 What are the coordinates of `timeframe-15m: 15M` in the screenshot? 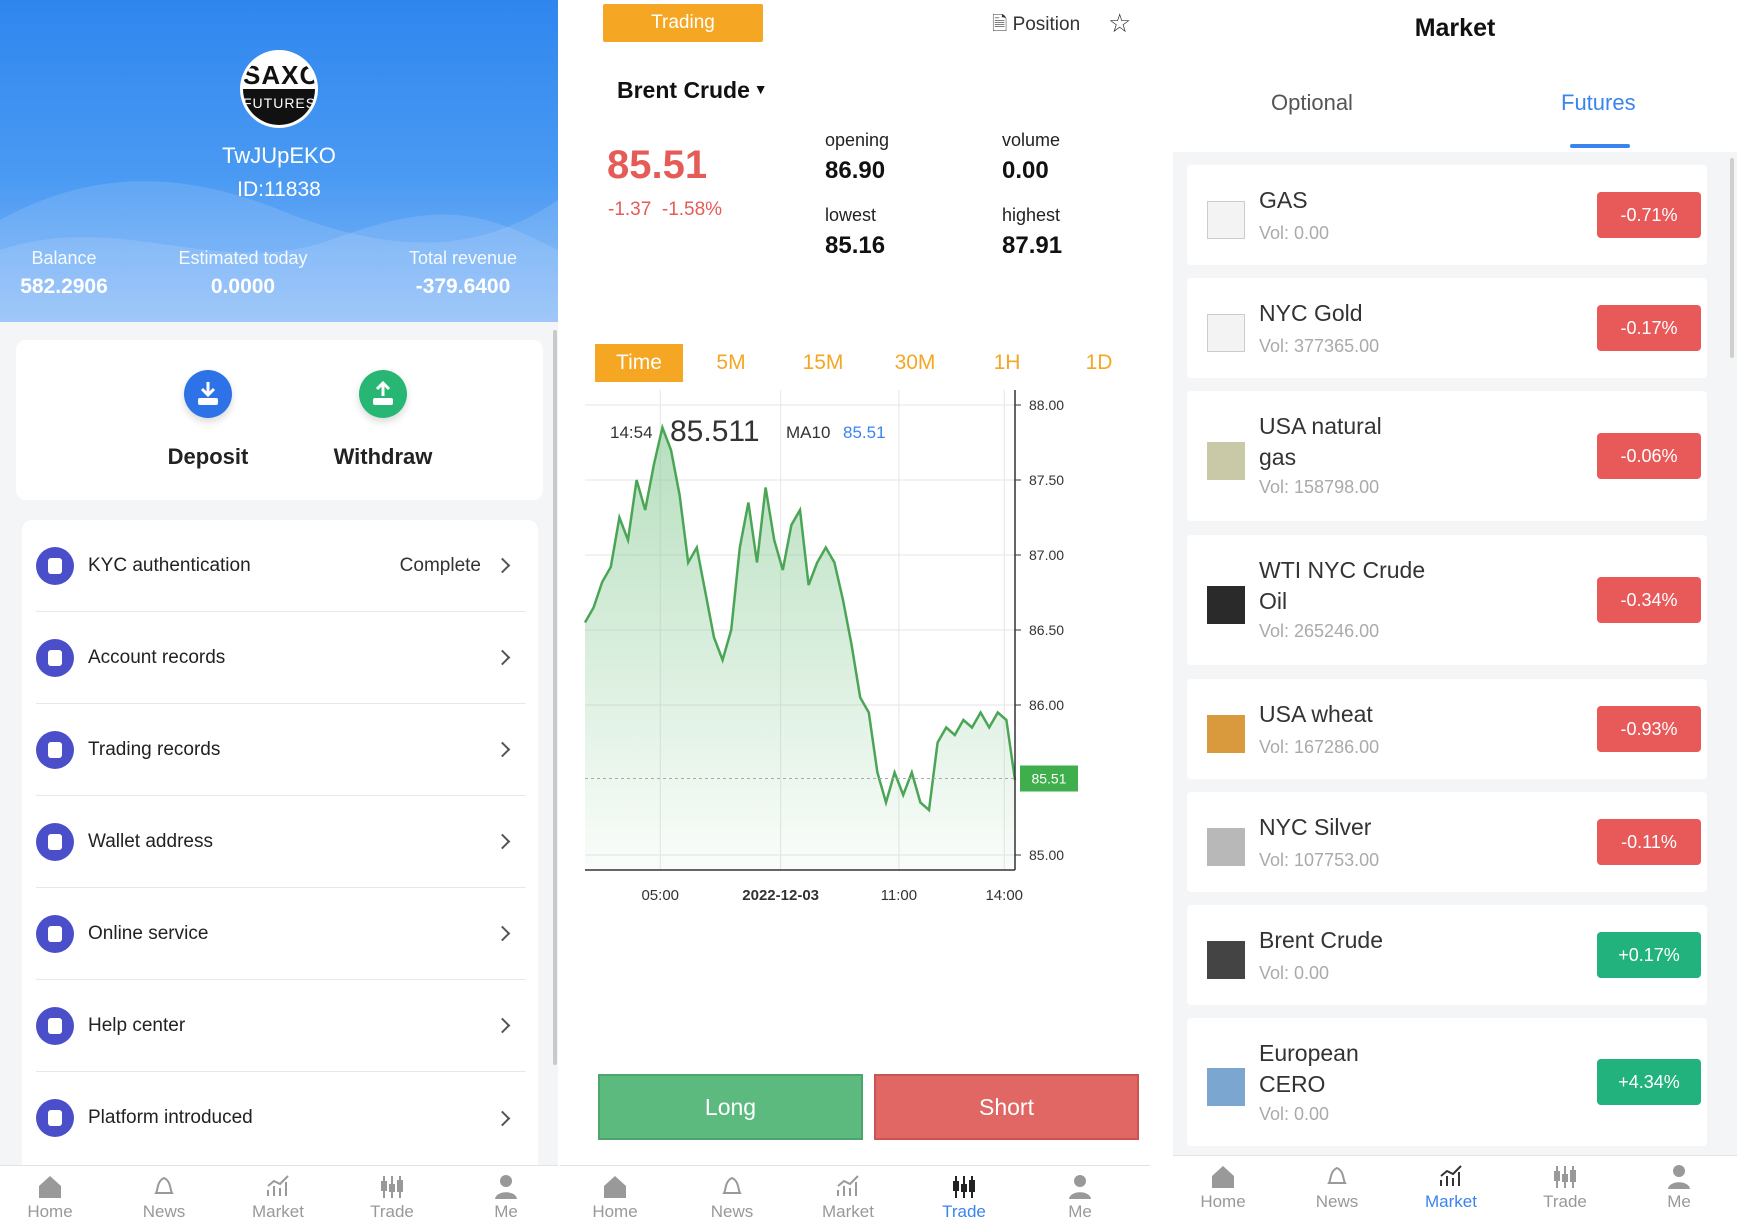 It's located at (823, 363).